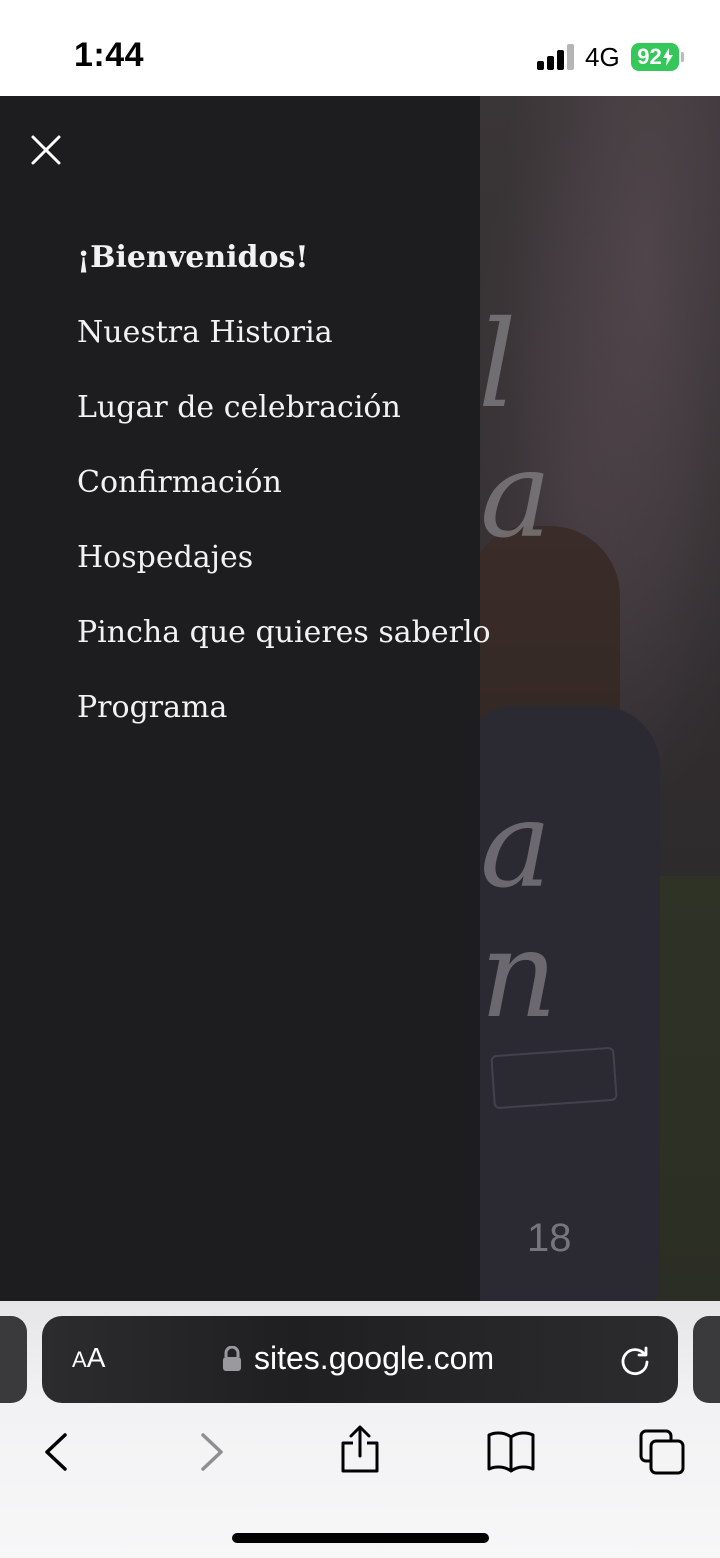 The image size is (720, 1558). I want to click on lock-icon, so click(232, 1358).